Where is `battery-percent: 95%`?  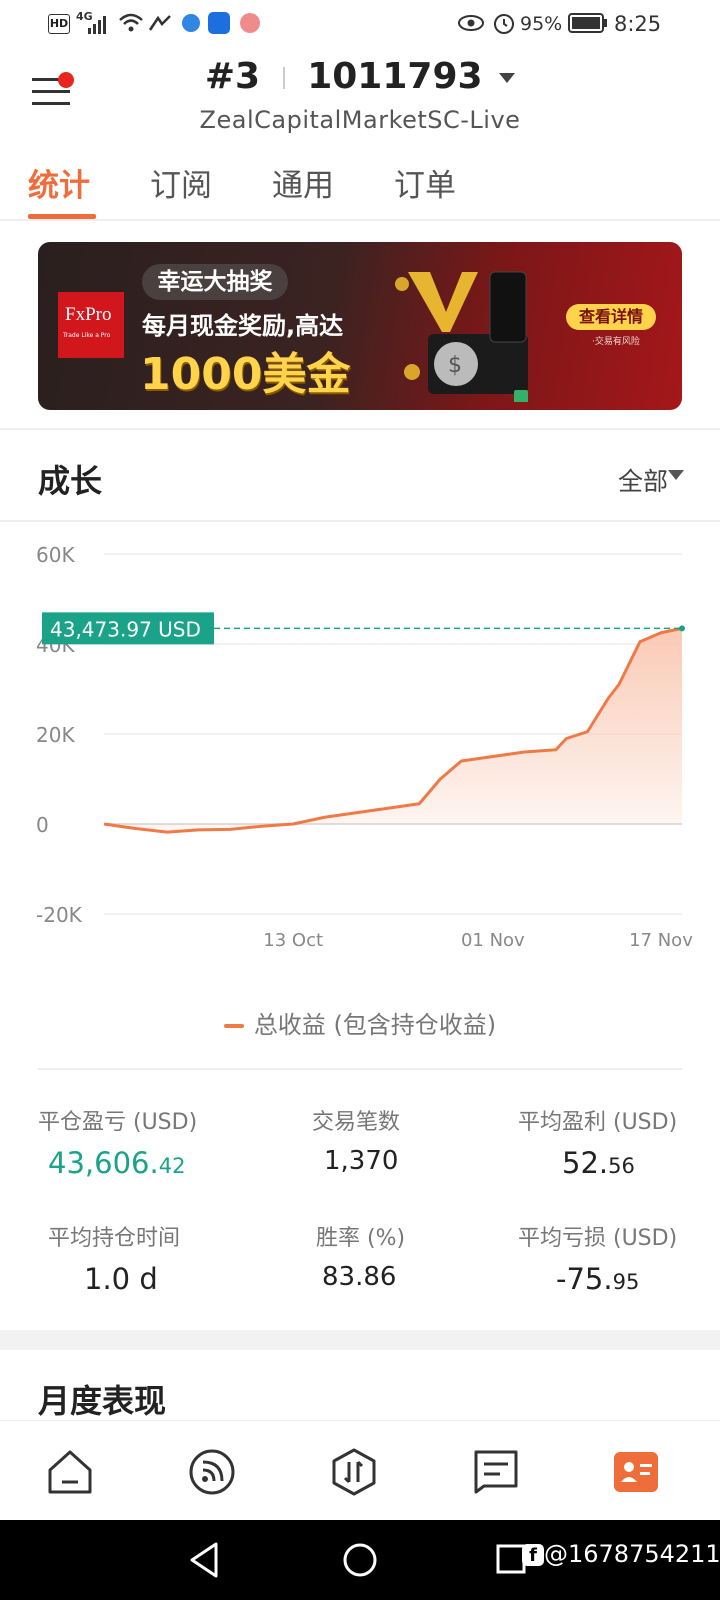
battery-percent: 95% is located at coordinates (541, 24).